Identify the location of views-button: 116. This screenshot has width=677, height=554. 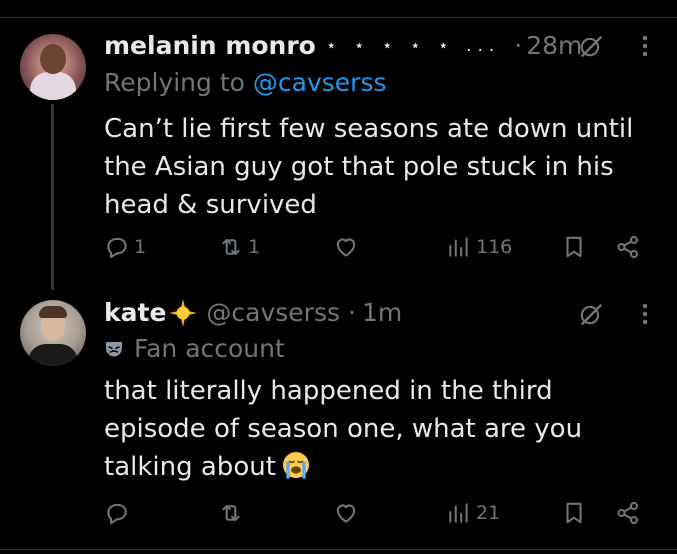
(479, 247).